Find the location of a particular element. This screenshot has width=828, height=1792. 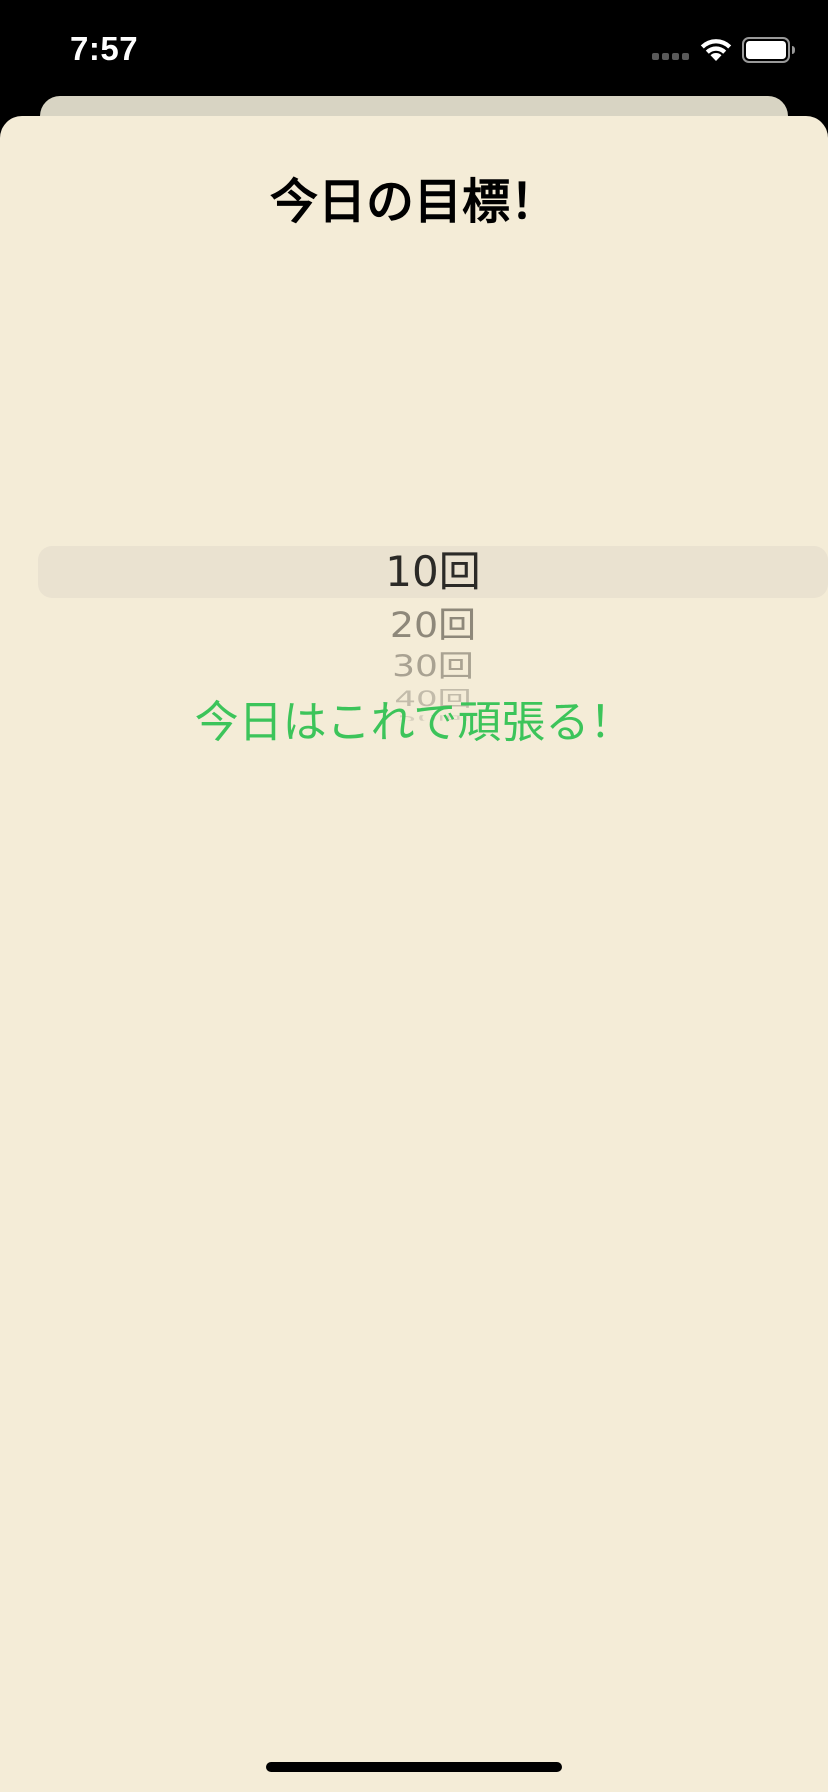

page-title: 今日の目標！ is located at coordinates (413, 202).